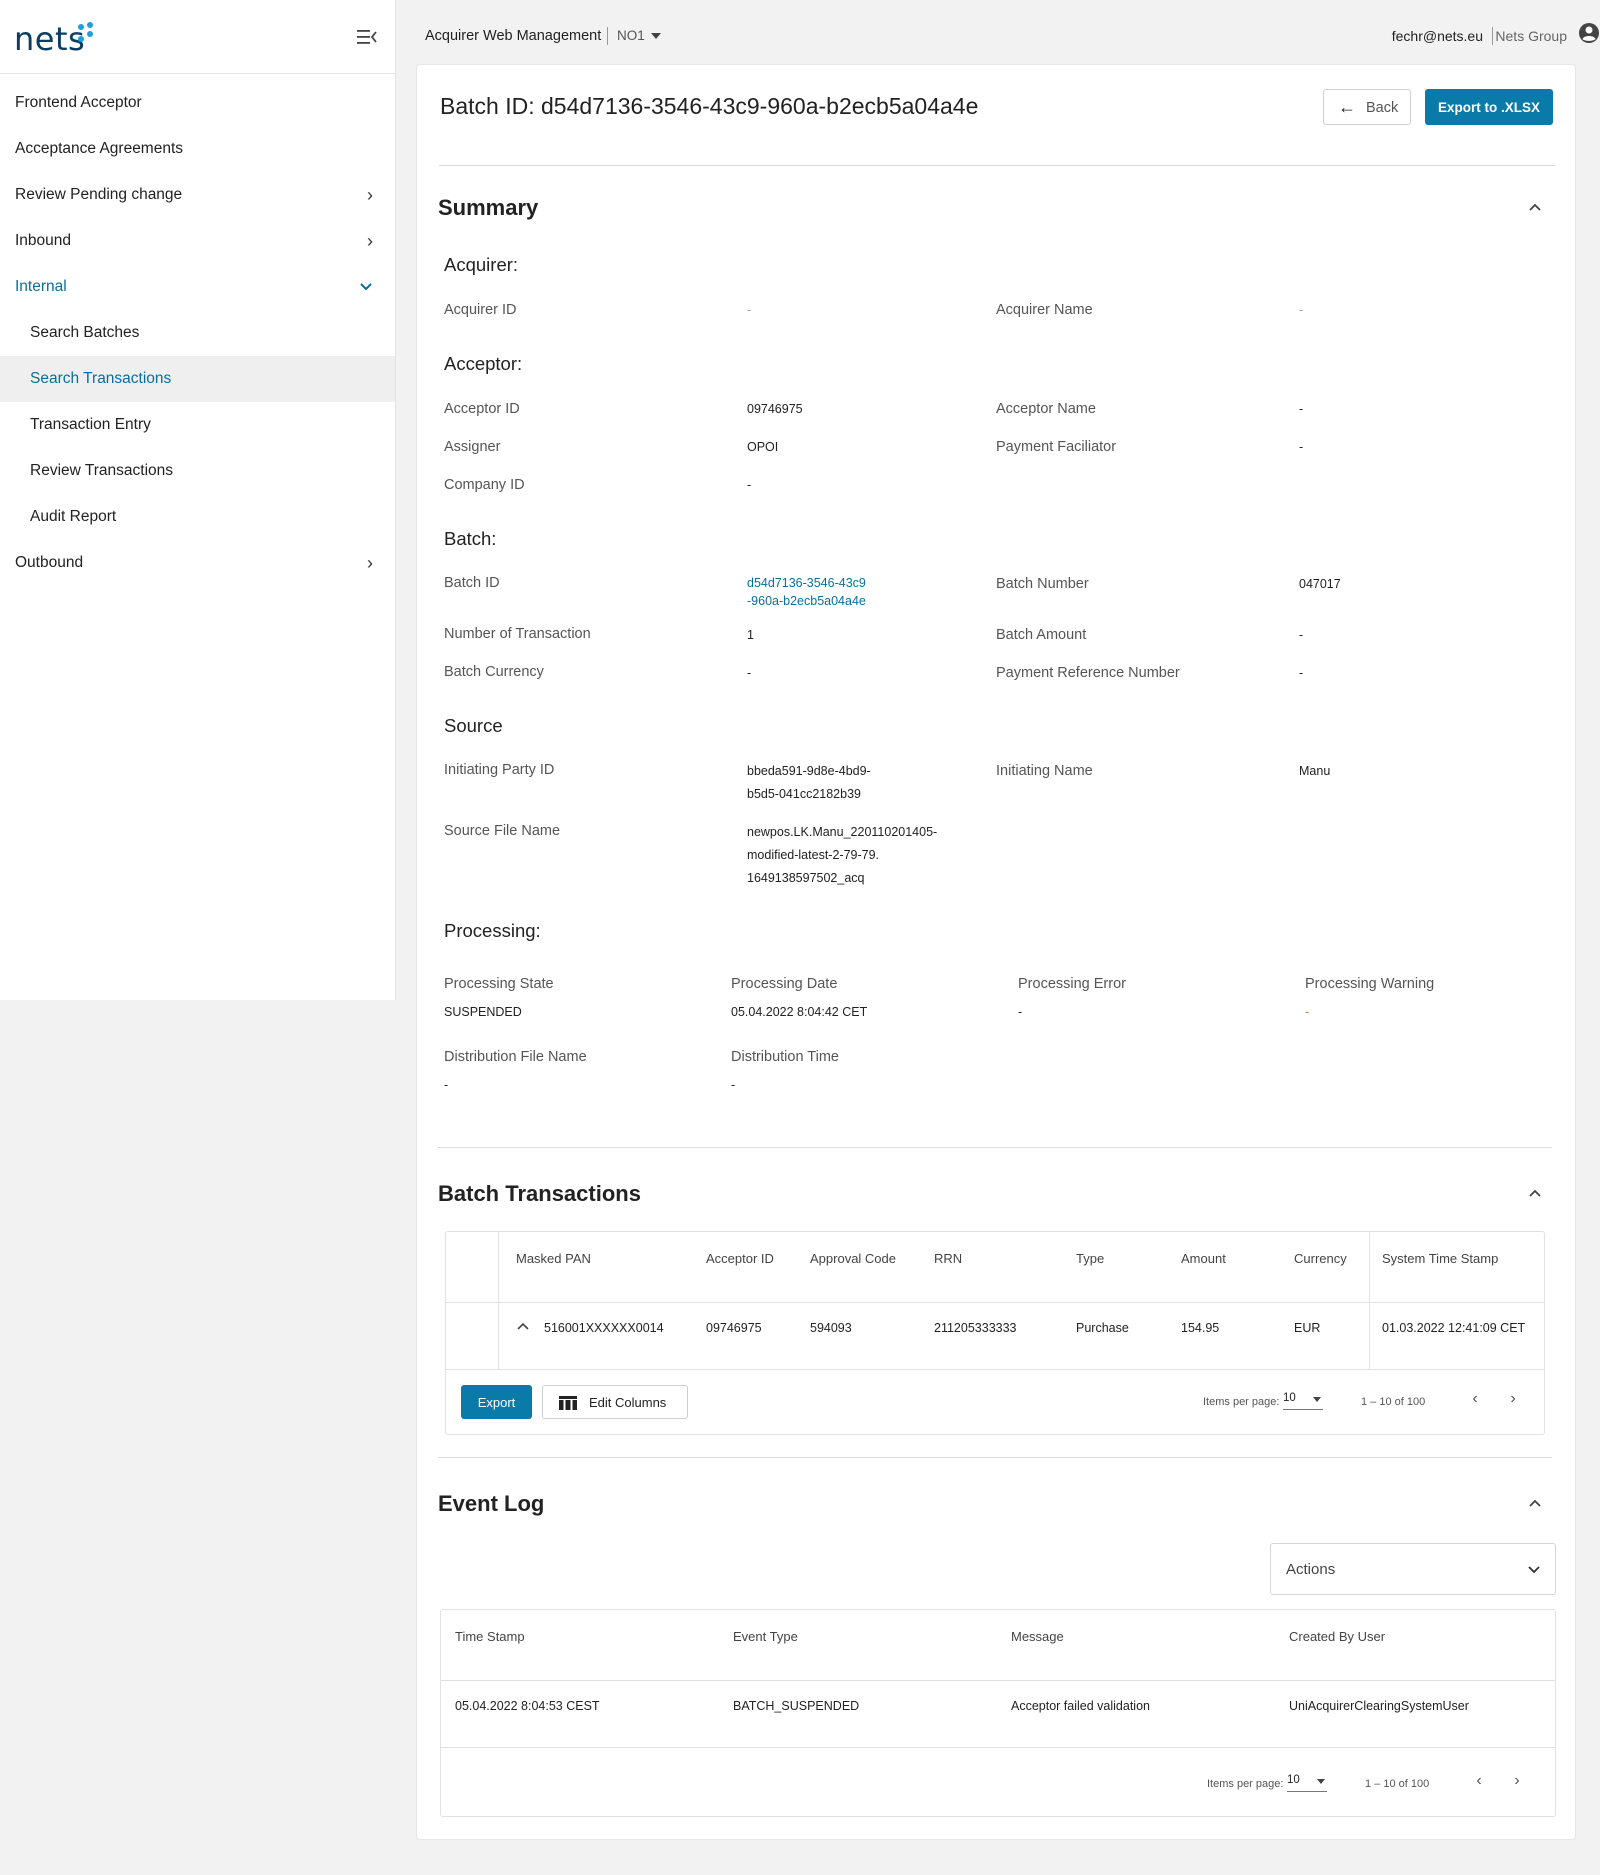  What do you see at coordinates (197, 37) in the screenshot?
I see `logo-row: nets` at bounding box center [197, 37].